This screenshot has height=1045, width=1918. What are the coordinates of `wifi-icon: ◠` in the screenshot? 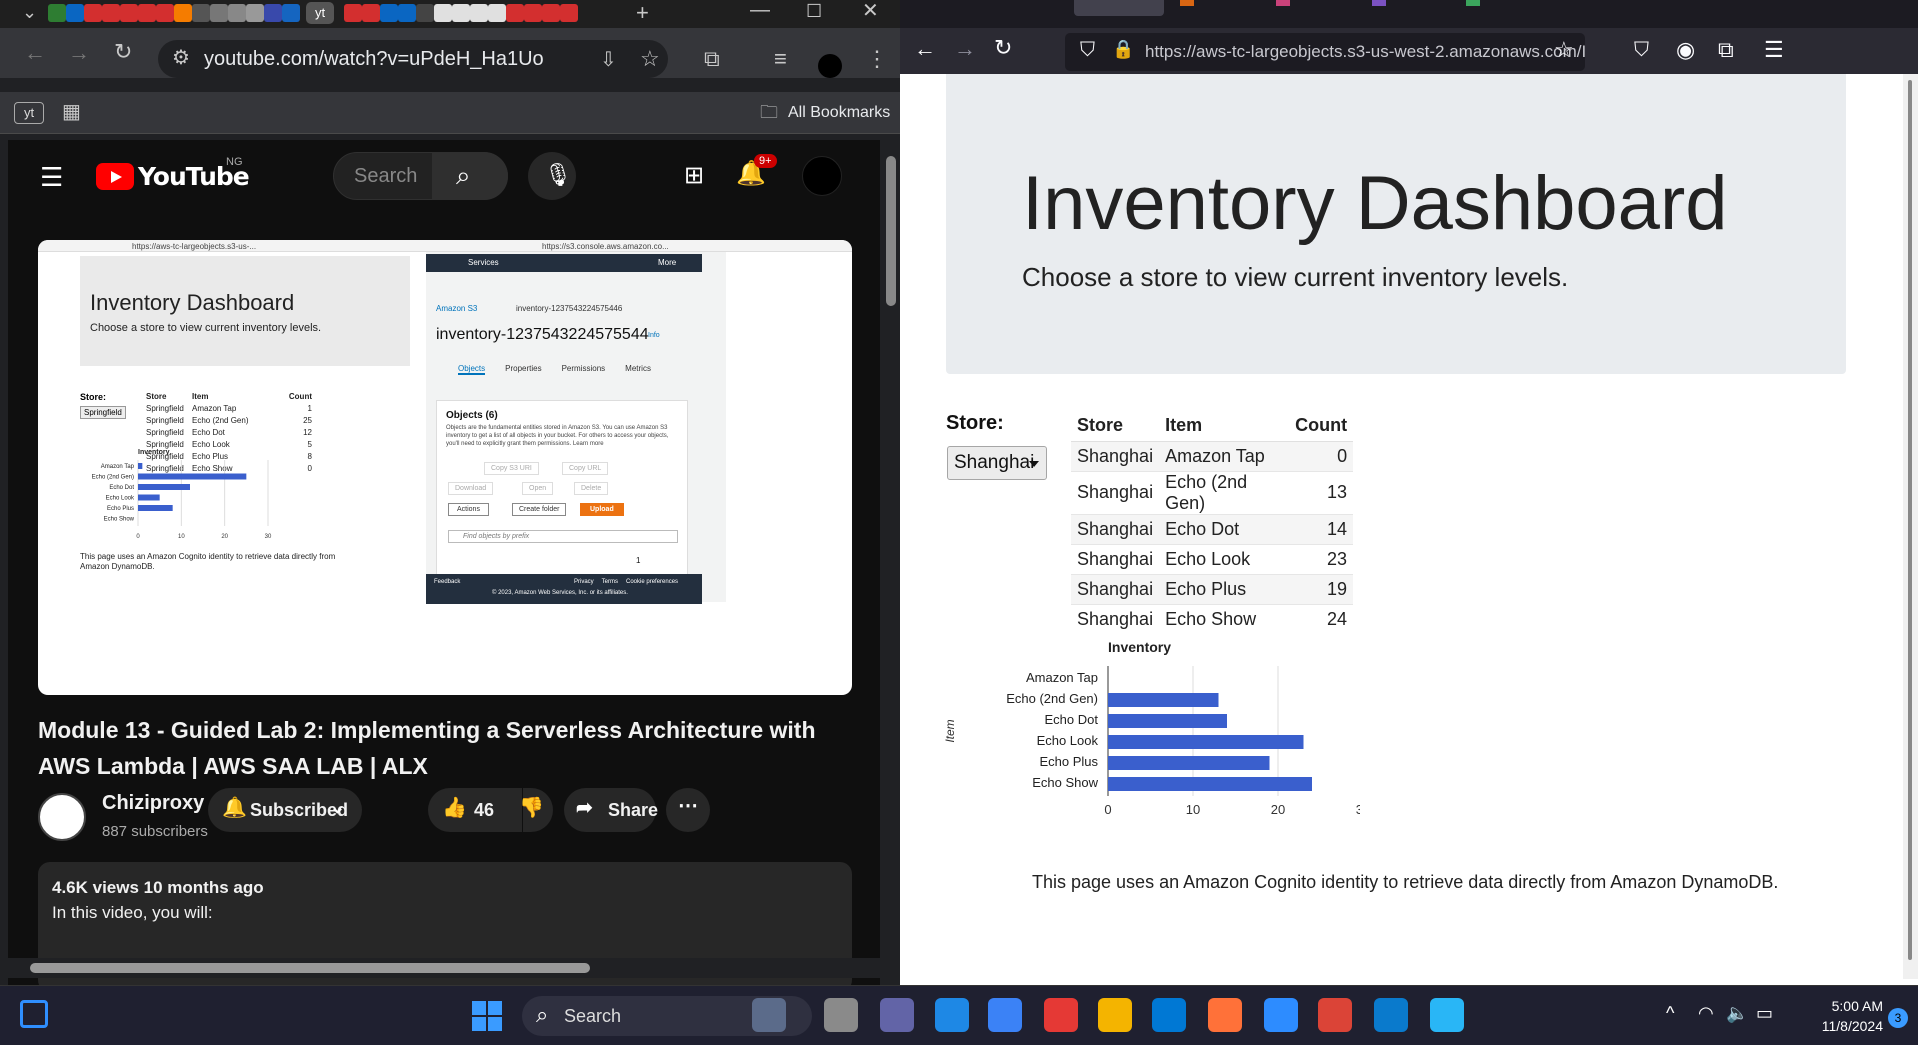 It's located at (1706, 1013).